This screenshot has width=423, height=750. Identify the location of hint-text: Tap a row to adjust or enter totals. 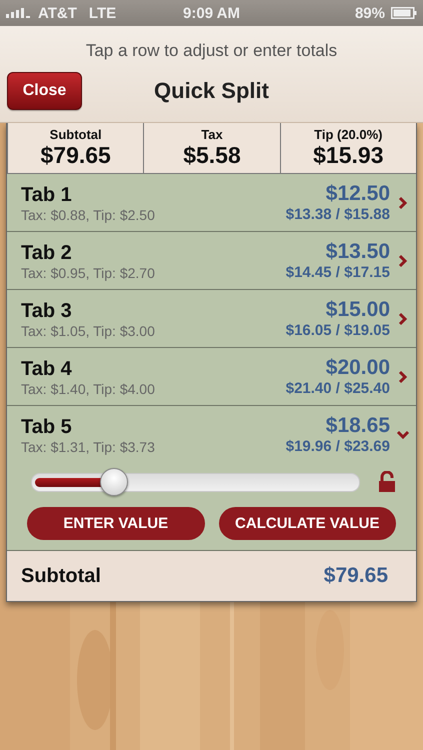
(211, 50).